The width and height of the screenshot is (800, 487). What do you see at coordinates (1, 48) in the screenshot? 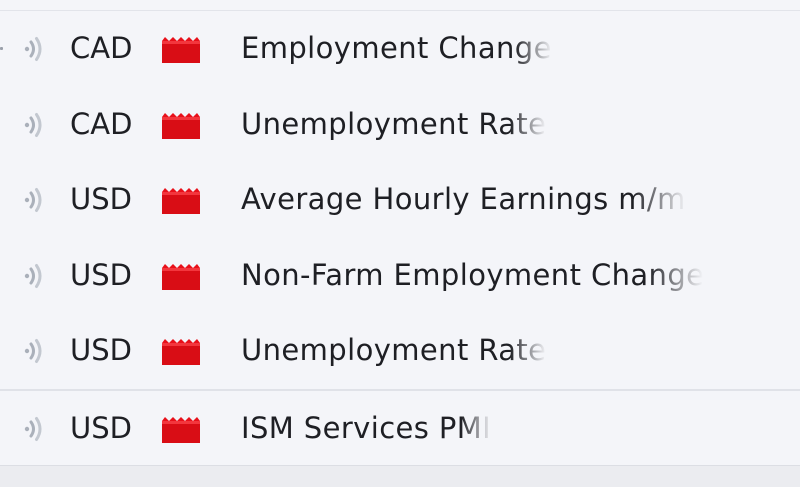
I see `row-marker` at bounding box center [1, 48].